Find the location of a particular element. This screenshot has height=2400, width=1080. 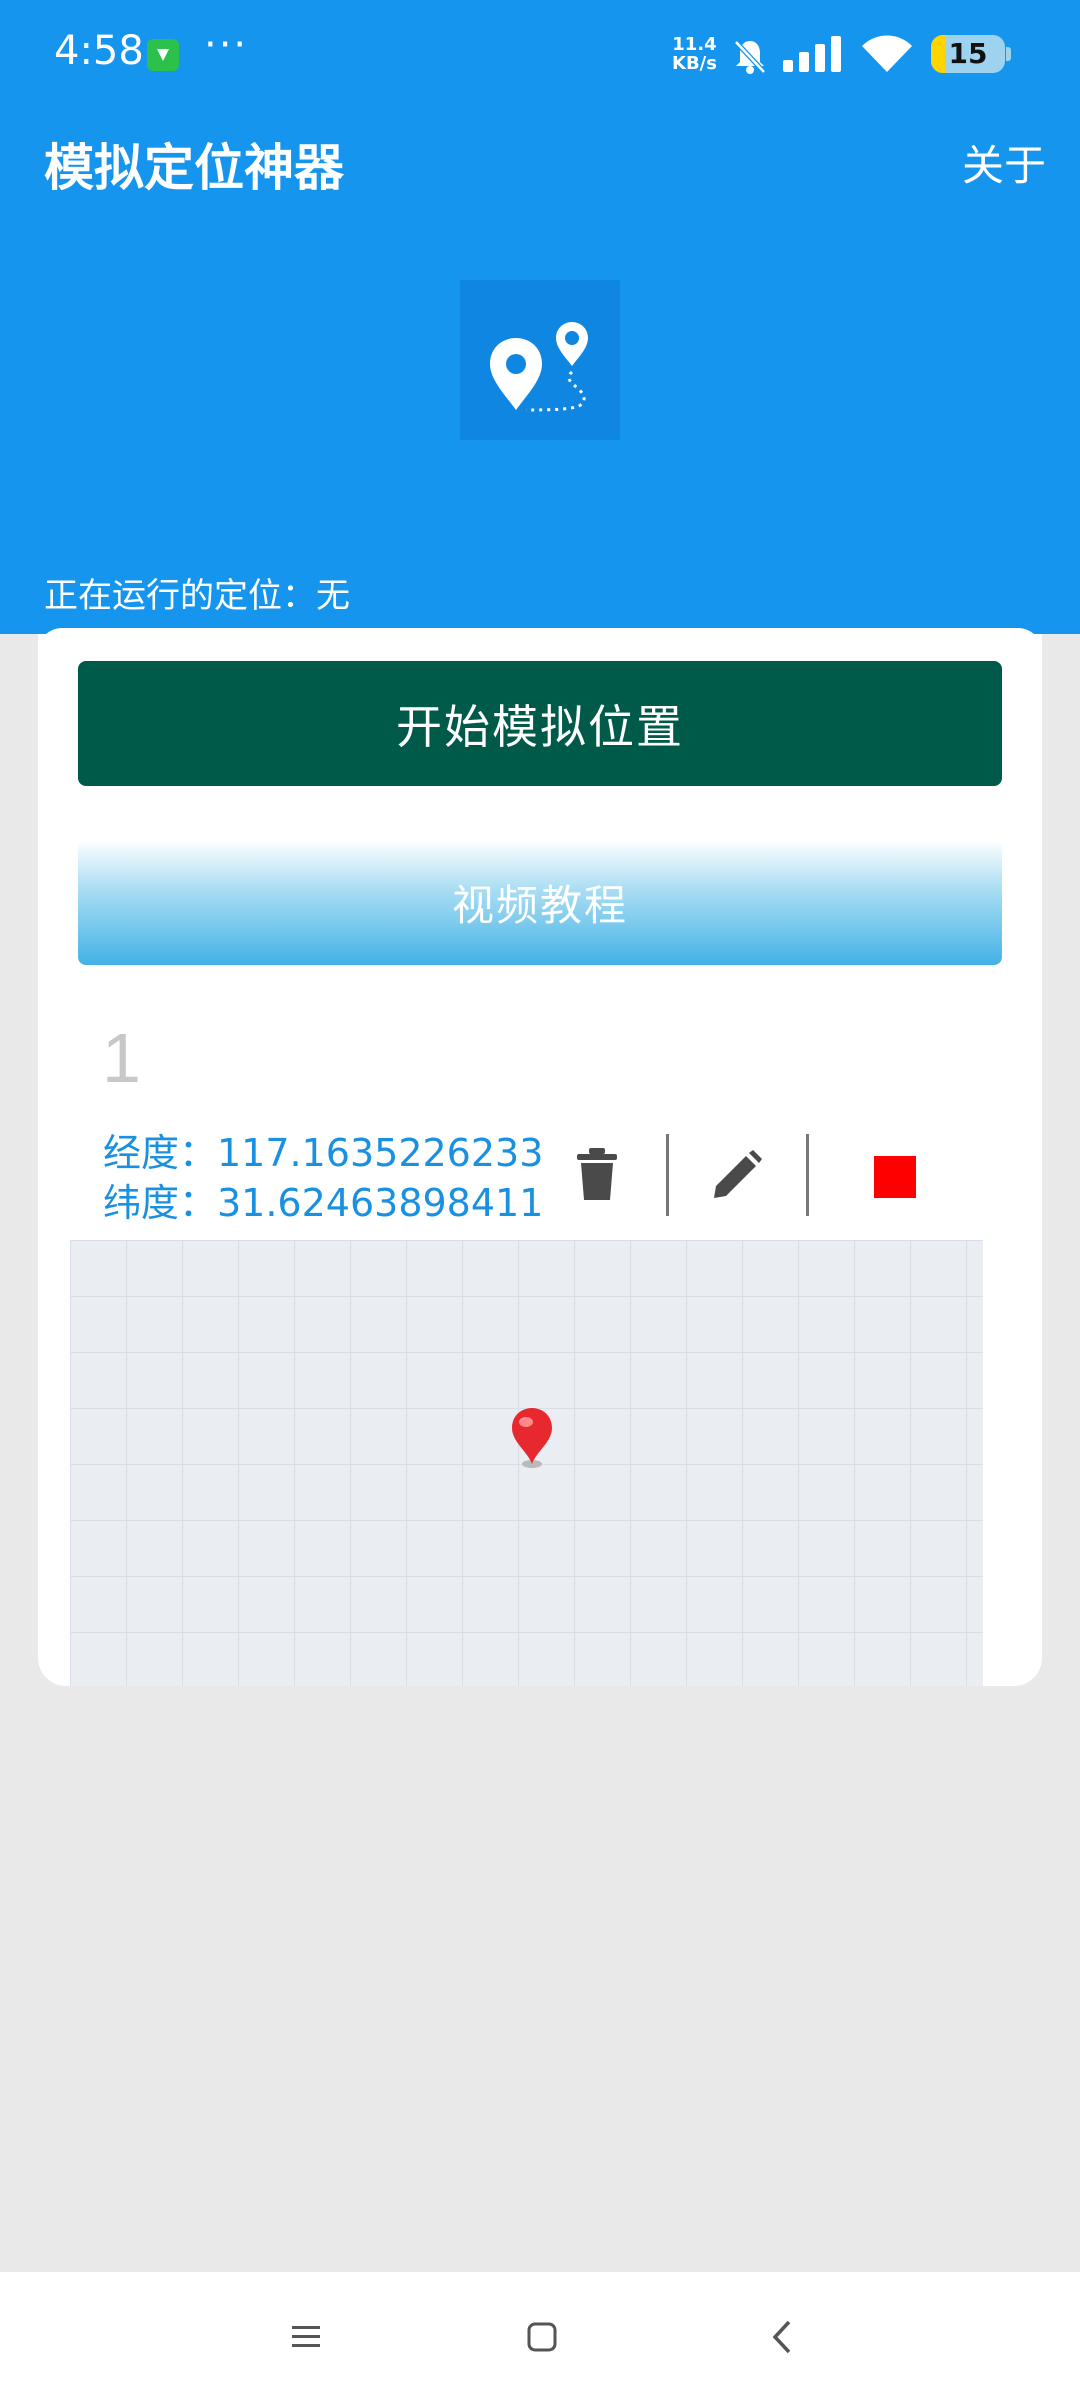

location-index: 1 is located at coordinates (121, 1058).